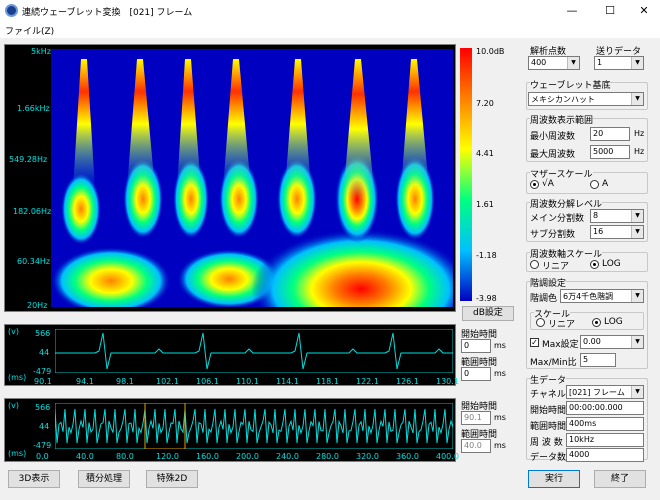 Image resolution: width=660 pixels, height=500 pixels. Describe the element at coordinates (330, 11) in the screenshot. I see `title-bar: 連続ウェーブレット変換 [021] フレーム — ☐ ✕` at that location.